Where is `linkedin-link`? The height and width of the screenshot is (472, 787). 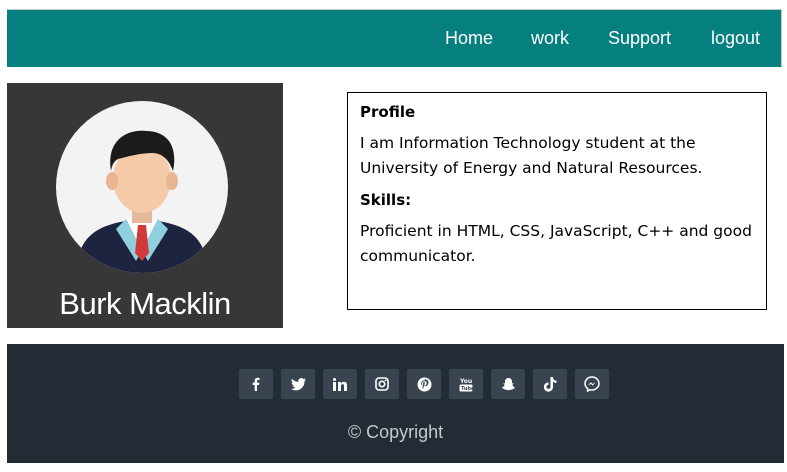
linkedin-link is located at coordinates (340, 384).